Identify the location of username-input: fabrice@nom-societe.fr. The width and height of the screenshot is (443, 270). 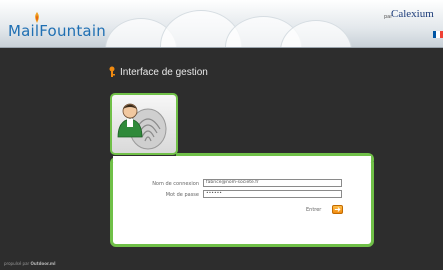
(272, 183).